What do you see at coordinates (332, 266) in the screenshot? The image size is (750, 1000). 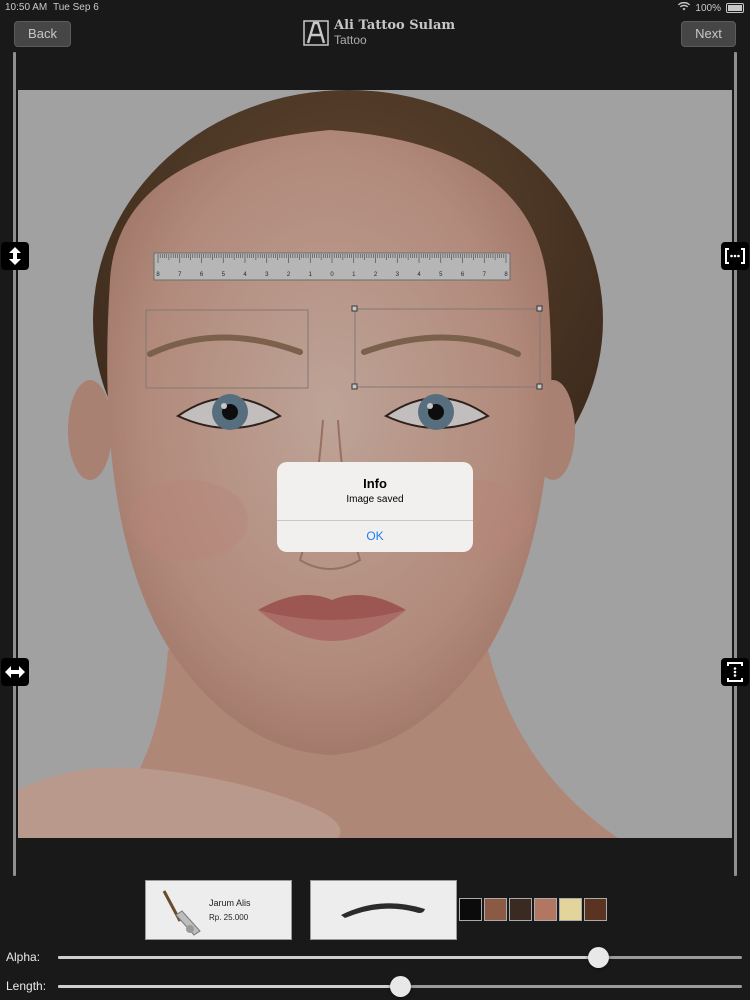 I see `measure-ruler: 87654321012345678` at bounding box center [332, 266].